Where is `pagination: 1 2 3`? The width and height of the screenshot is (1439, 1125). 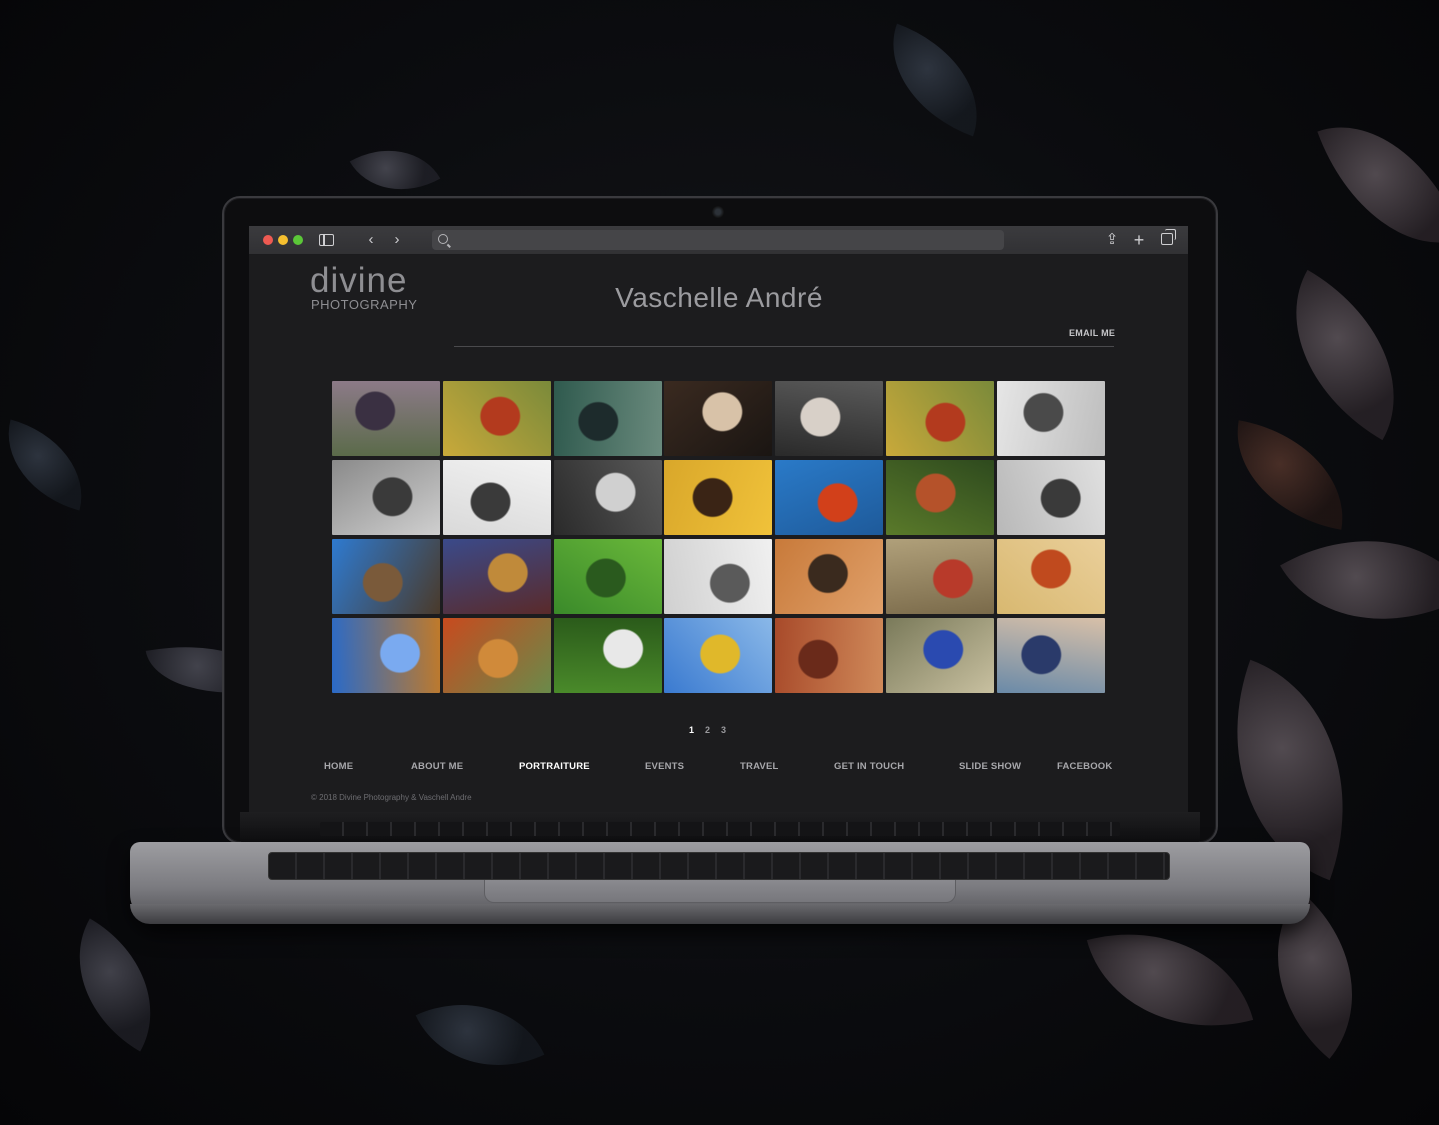 pagination: 1 2 3 is located at coordinates (719, 730).